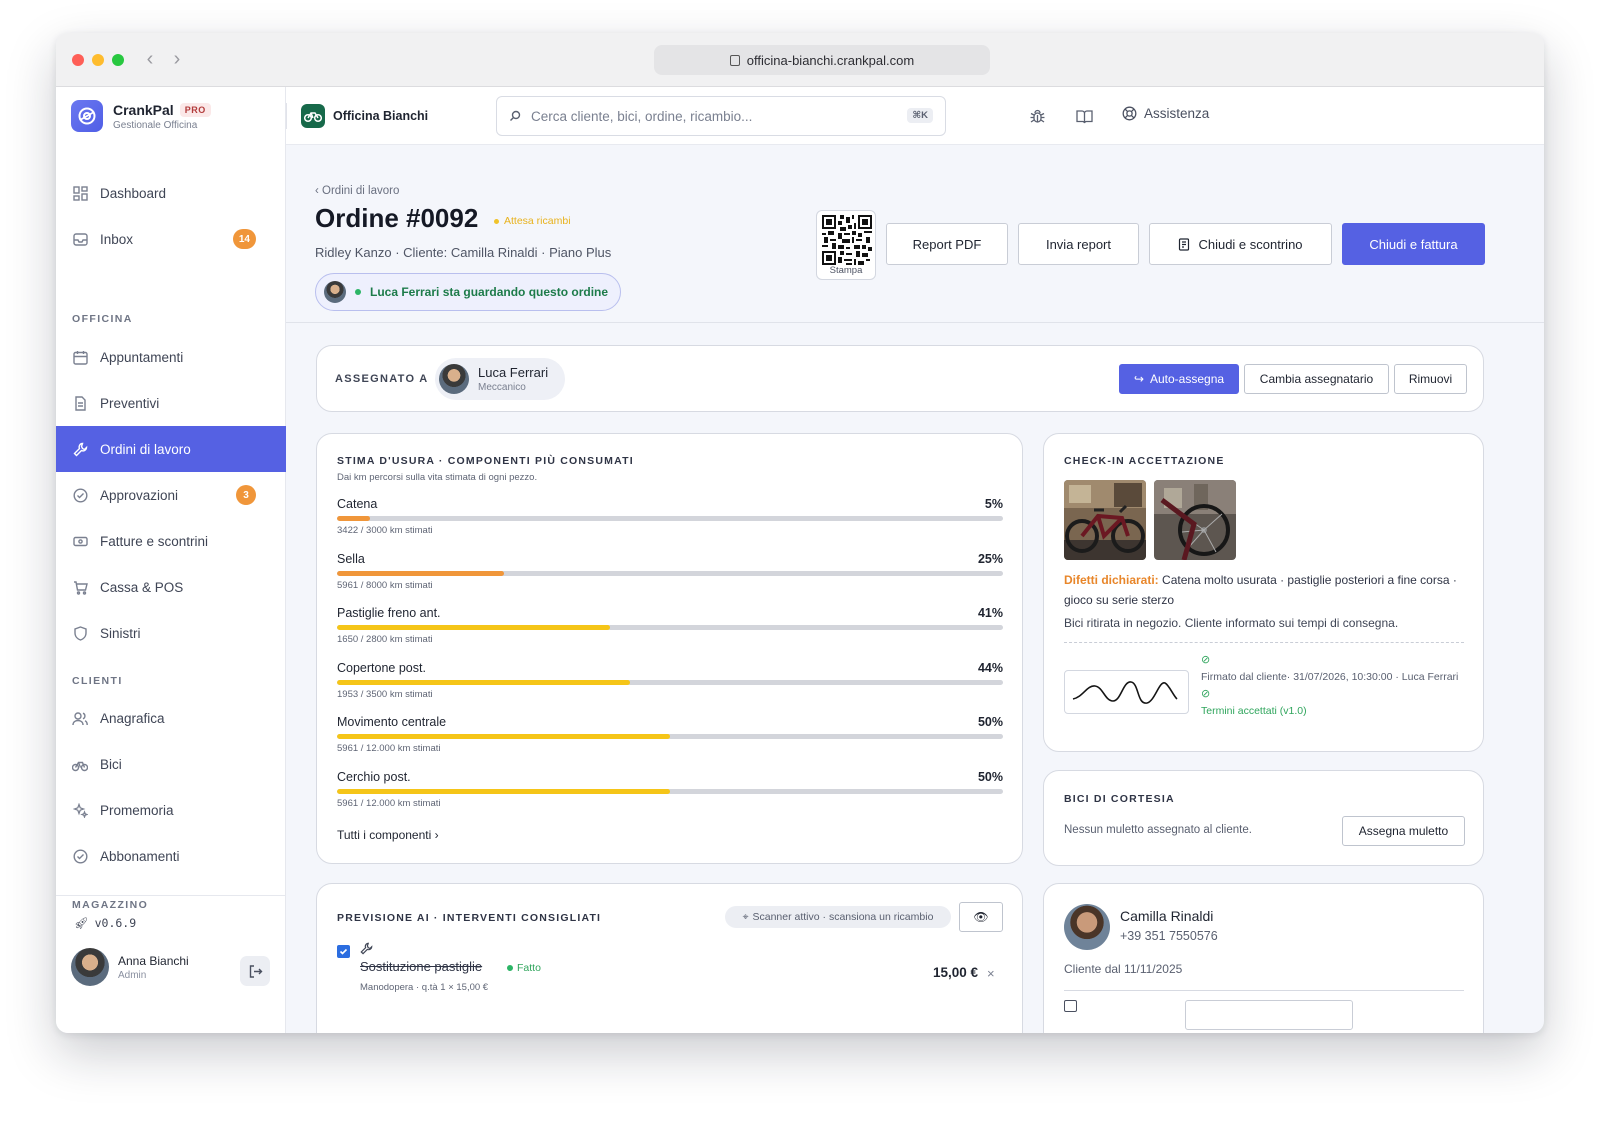  Describe the element at coordinates (1166, 916) in the screenshot. I see `customer-name: Camilla Rinaldi` at that location.